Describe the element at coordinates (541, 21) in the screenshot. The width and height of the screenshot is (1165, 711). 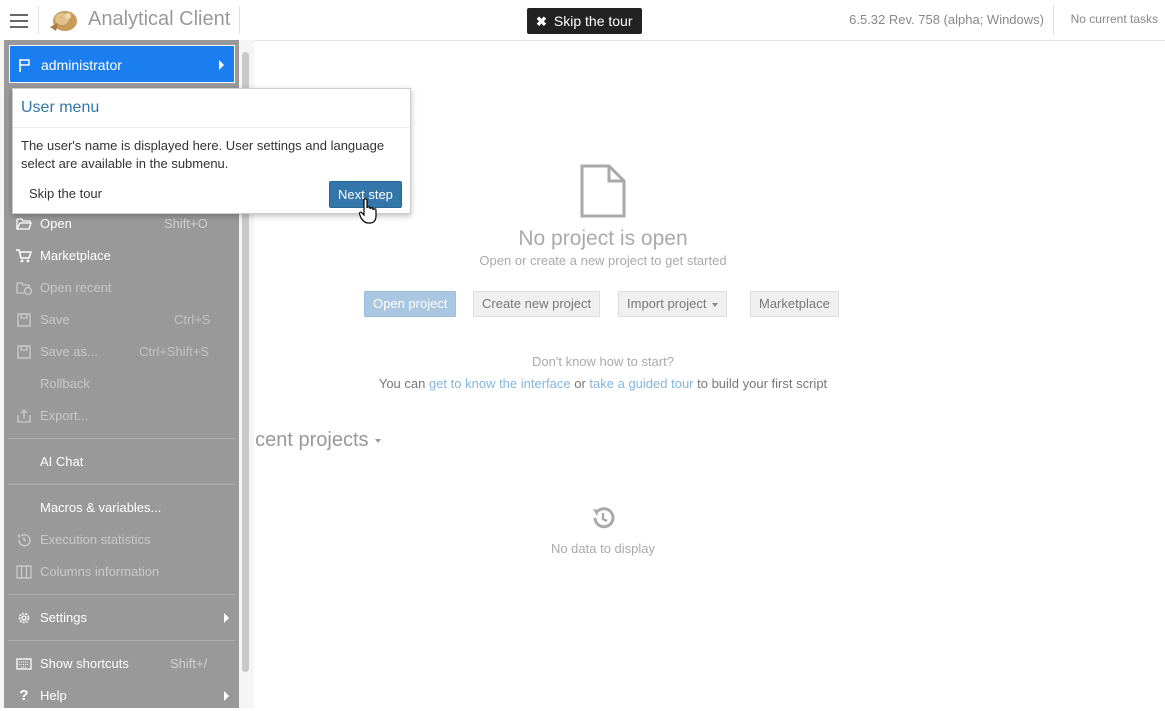
I see `close-icon: ✖` at that location.